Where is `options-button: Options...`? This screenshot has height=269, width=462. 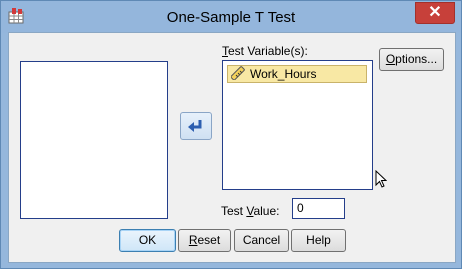
options-button: Options... is located at coordinates (411, 59).